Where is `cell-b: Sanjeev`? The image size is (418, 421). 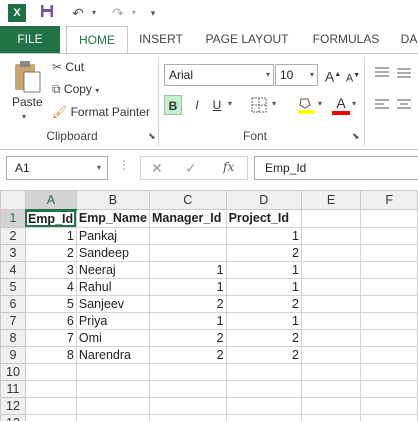 cell-b: Sanjeev is located at coordinates (112, 303).